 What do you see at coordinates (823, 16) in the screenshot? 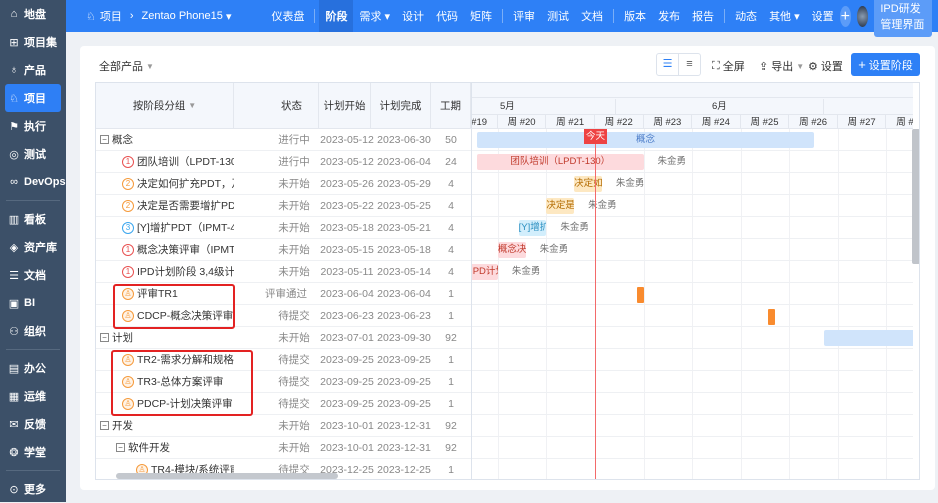
I see `nav-tab: 设置` at bounding box center [823, 16].